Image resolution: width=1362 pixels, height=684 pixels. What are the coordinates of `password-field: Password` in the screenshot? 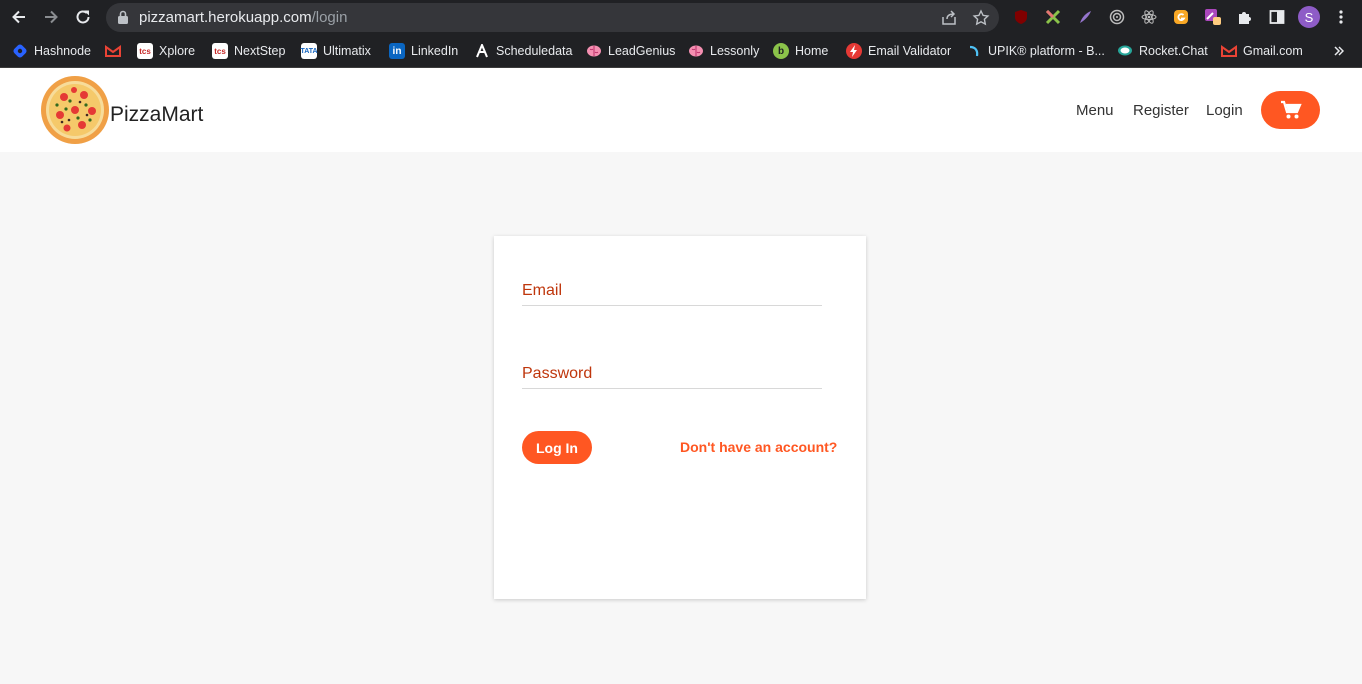 It's located at (672, 372).